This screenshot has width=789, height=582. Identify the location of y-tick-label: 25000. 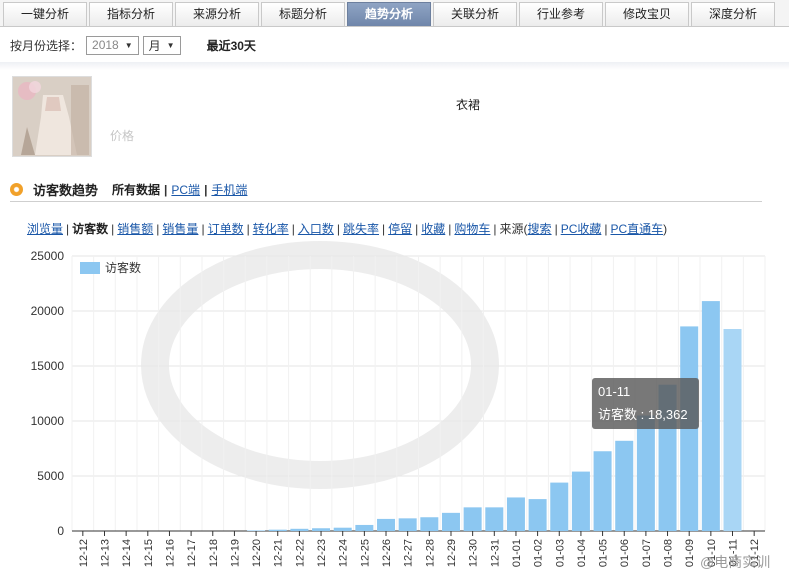
(48, 256).